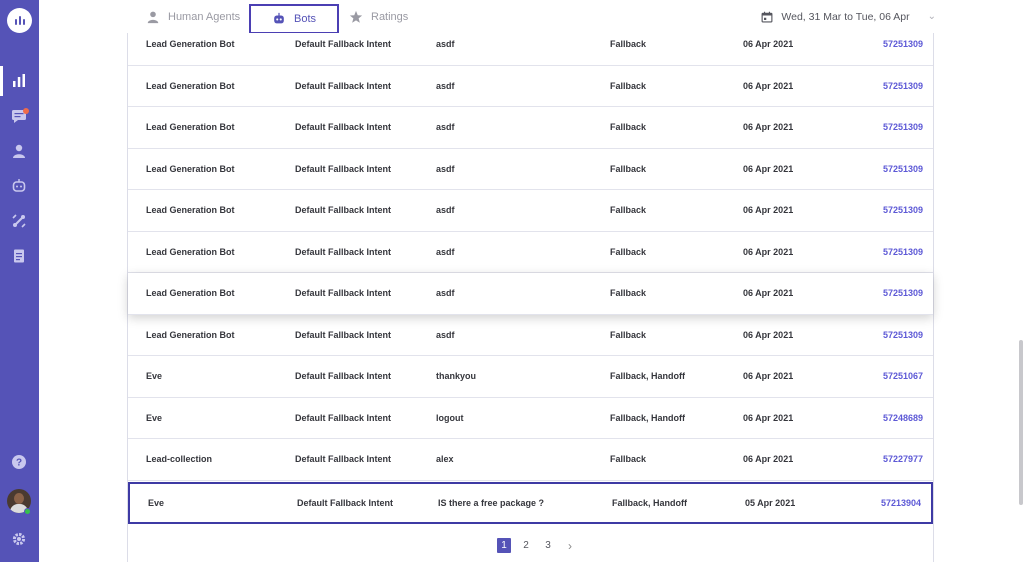 This screenshot has width=1024, height=562. Describe the element at coordinates (845, 16) in the screenshot. I see `date-range-label: Wed, 31 Mar to Tue, 06 Apr` at that location.